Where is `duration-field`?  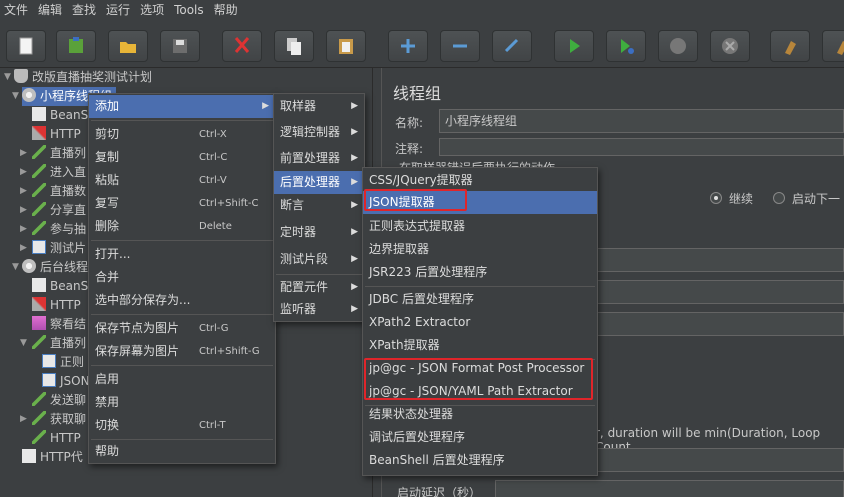 duration-field is located at coordinates (719, 460).